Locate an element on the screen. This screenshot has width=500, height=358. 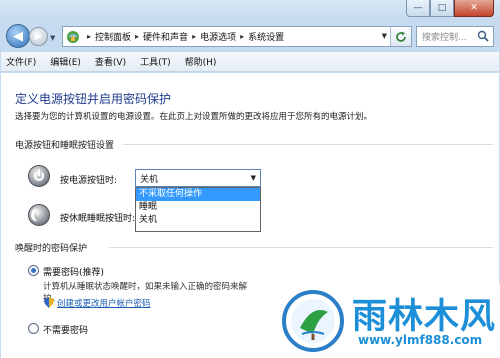
chevron-down-icon: ▼ is located at coordinates (253, 178).